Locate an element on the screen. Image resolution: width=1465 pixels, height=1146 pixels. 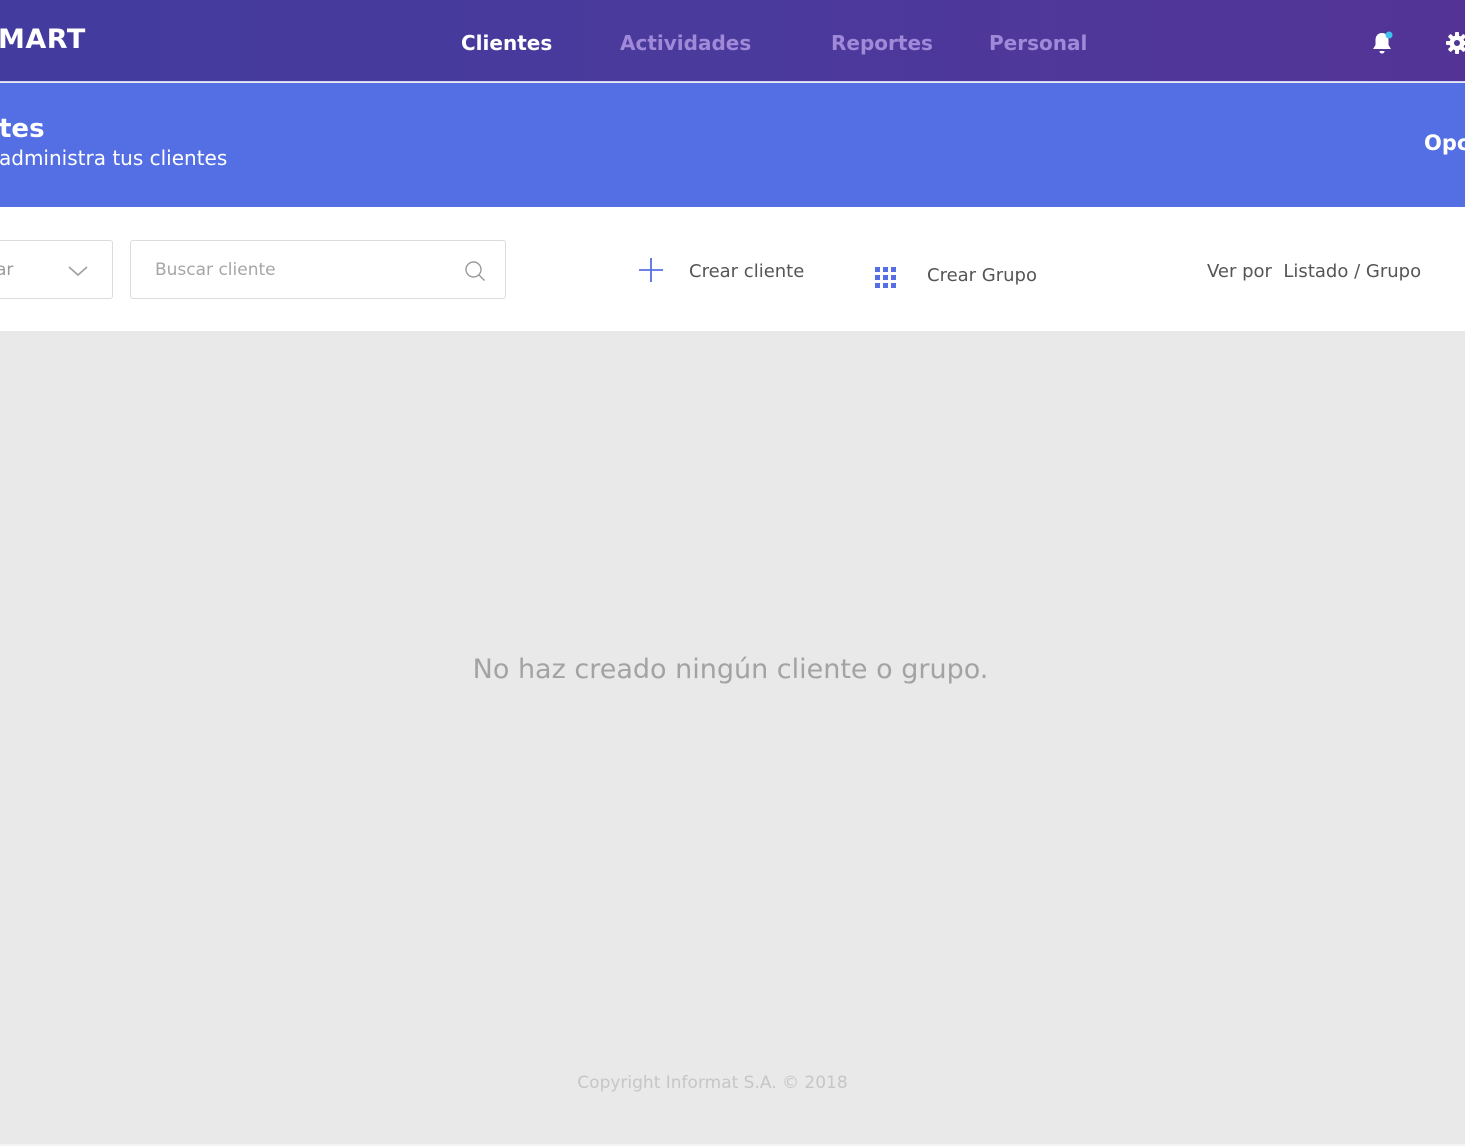
create-group-label: Crear Grupo is located at coordinates (982, 275).